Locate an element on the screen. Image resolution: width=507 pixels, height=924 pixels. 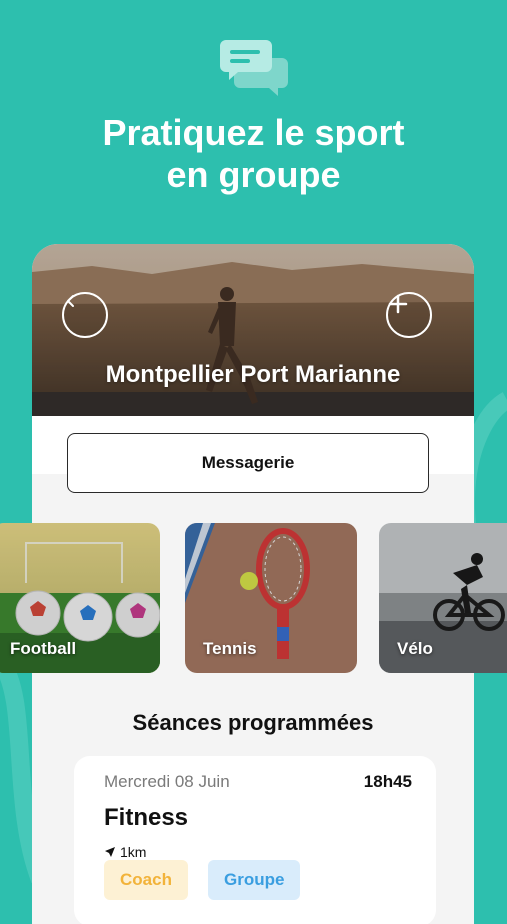
location-title: Montpellier Port Marianne is located at coordinates (253, 374).